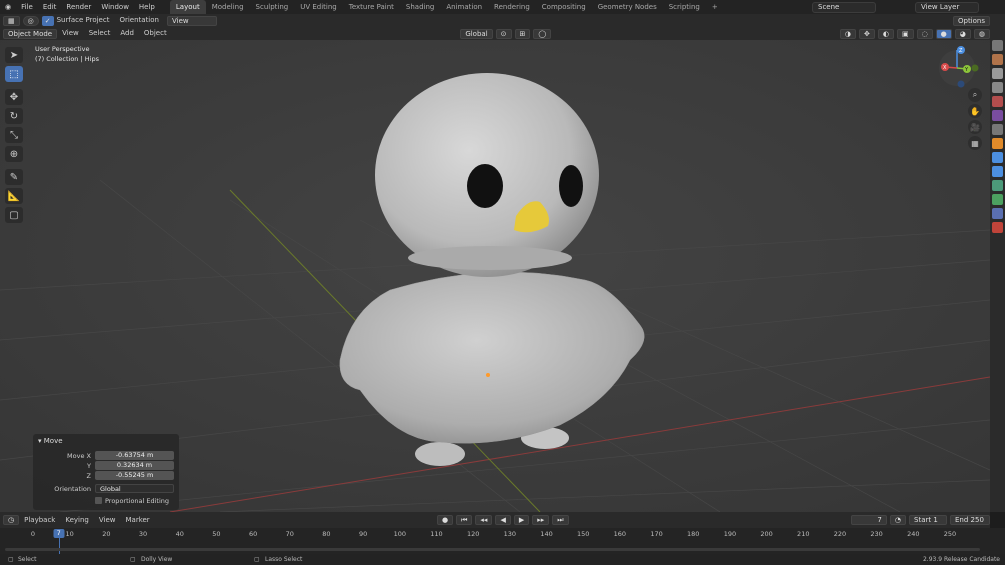  Describe the element at coordinates (997, 171) in the screenshot. I see `particles-props-icon` at that location.